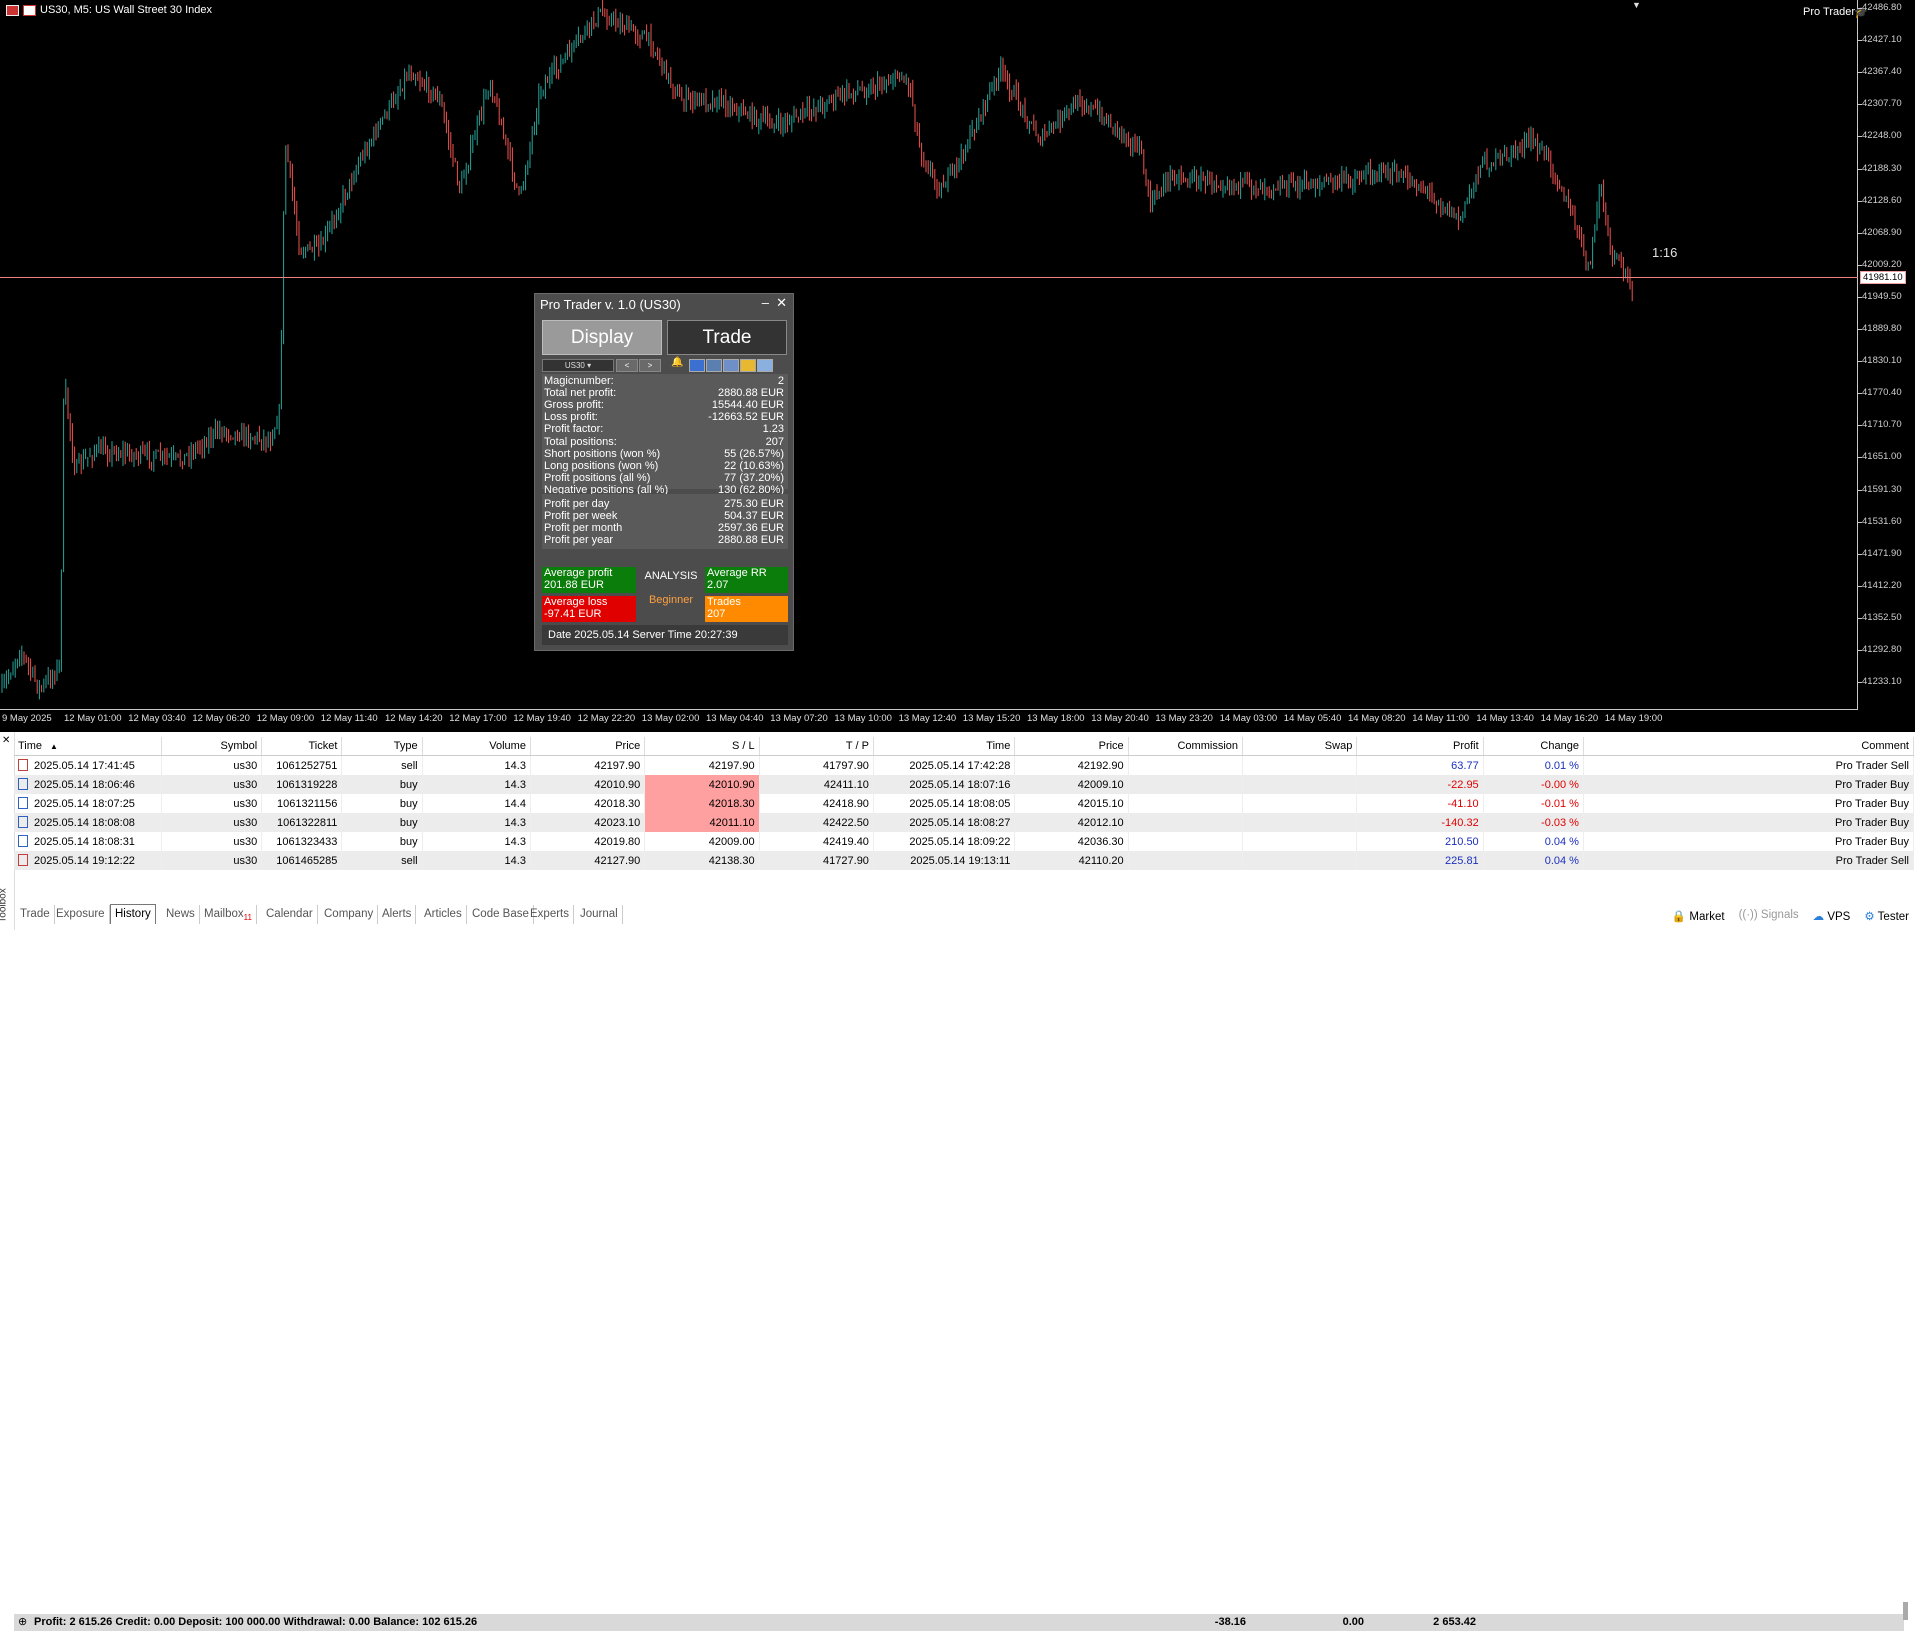 The width and height of the screenshot is (1915, 1631). What do you see at coordinates (397, 914) in the screenshot?
I see `tab-alerts: Alerts` at bounding box center [397, 914].